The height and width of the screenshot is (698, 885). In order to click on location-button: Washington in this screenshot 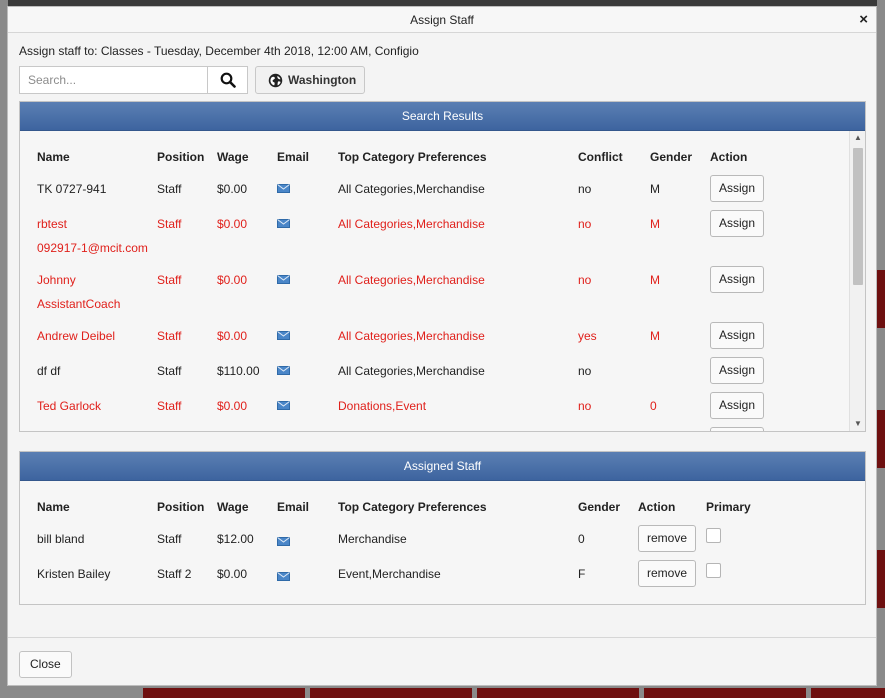, I will do `click(310, 80)`.